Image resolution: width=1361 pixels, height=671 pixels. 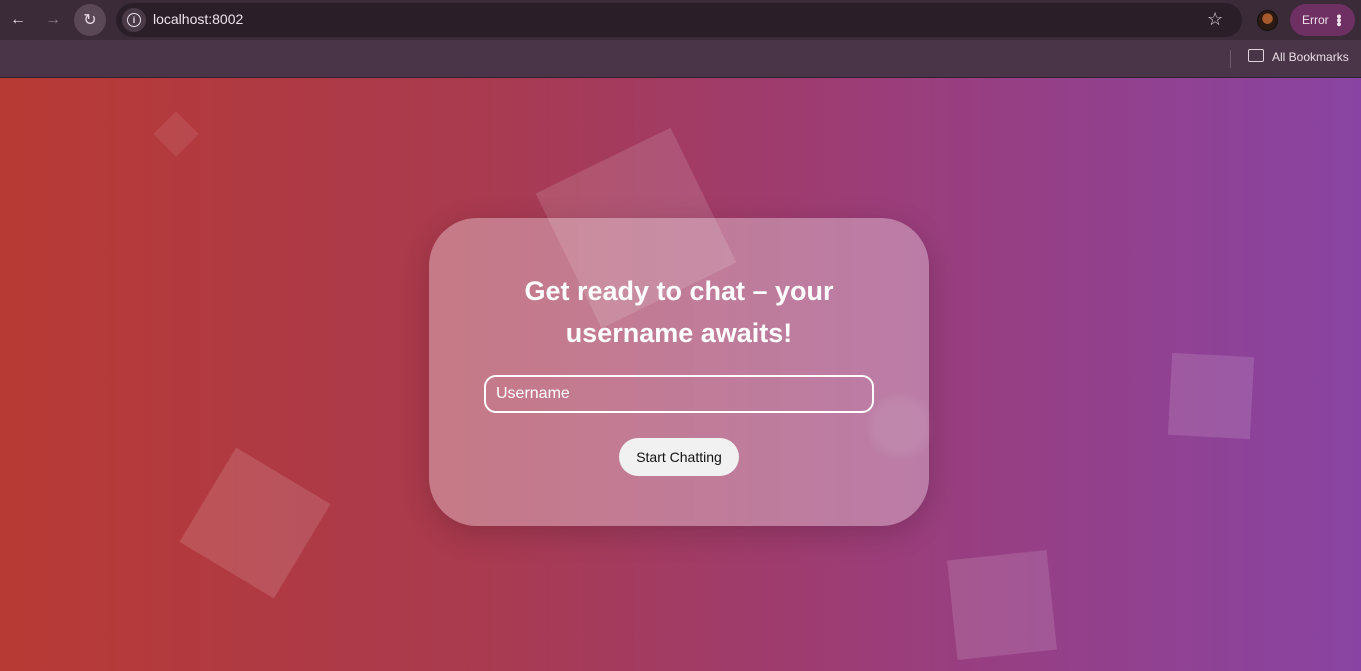 What do you see at coordinates (1267, 20) in the screenshot?
I see `profile-avatar` at bounding box center [1267, 20].